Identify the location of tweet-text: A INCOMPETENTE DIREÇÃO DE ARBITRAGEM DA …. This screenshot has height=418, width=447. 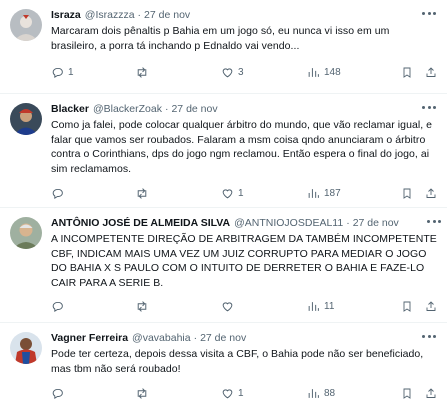
(244, 261).